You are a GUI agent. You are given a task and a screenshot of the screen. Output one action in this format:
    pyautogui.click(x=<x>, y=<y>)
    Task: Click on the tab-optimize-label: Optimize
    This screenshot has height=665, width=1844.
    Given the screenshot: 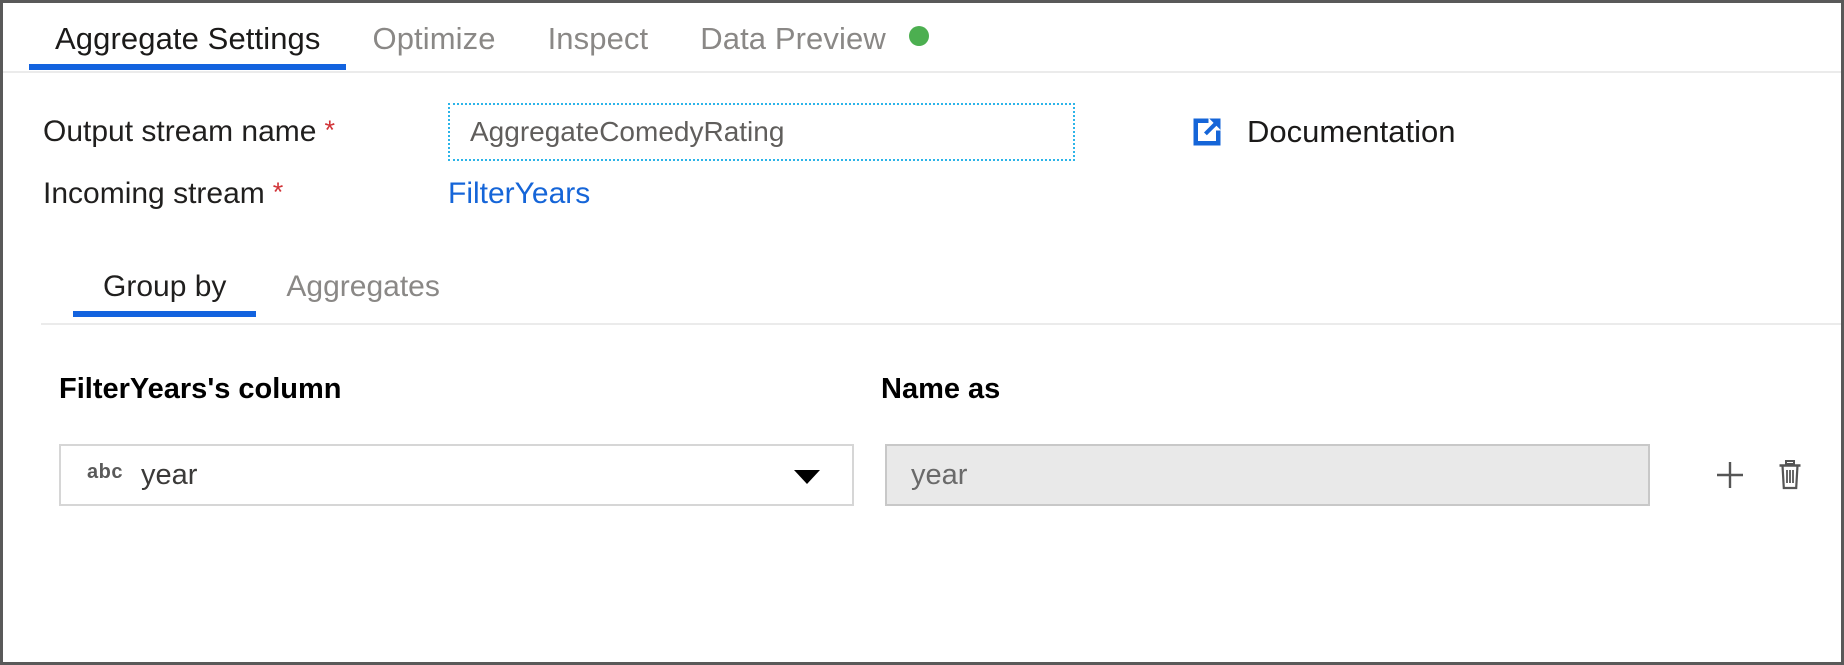 What is the action you would take?
    pyautogui.click(x=434, y=38)
    